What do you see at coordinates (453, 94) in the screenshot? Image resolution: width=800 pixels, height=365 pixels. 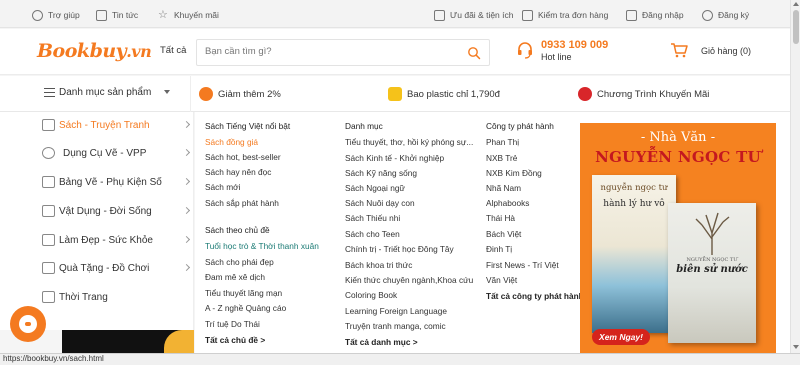 I see `promo-plastic-label: Bao plastic chỉ 1,790đ` at bounding box center [453, 94].